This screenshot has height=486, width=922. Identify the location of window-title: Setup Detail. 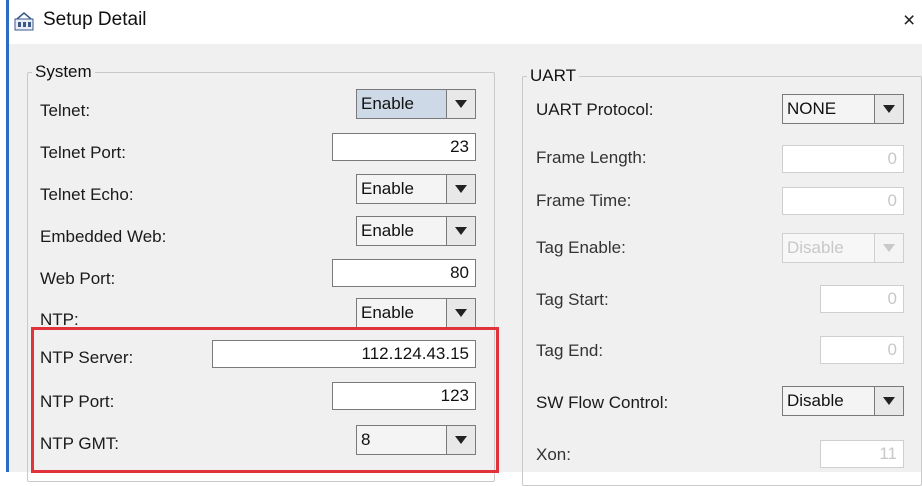
(95, 19).